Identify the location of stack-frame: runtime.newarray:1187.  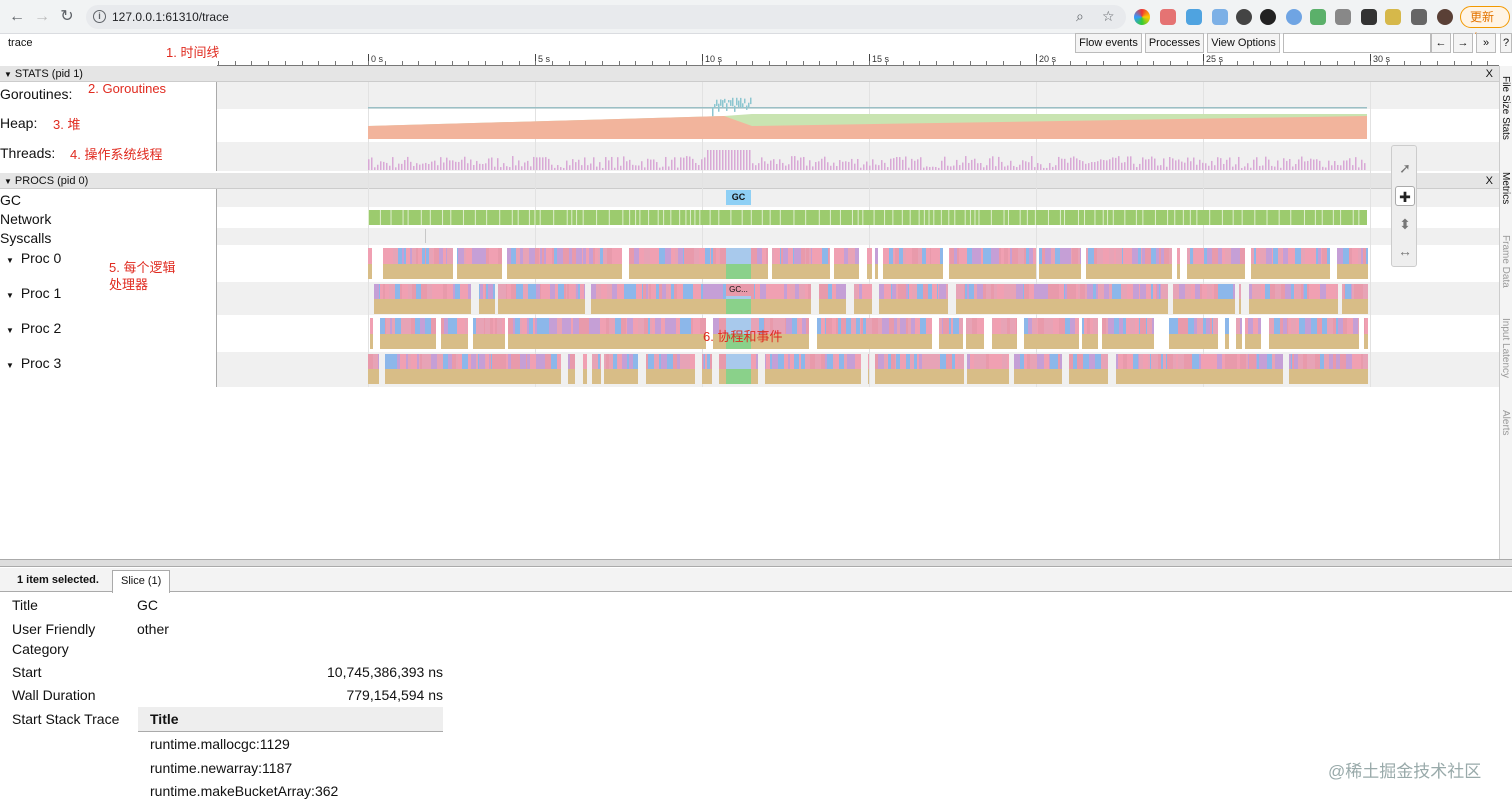
(221, 768).